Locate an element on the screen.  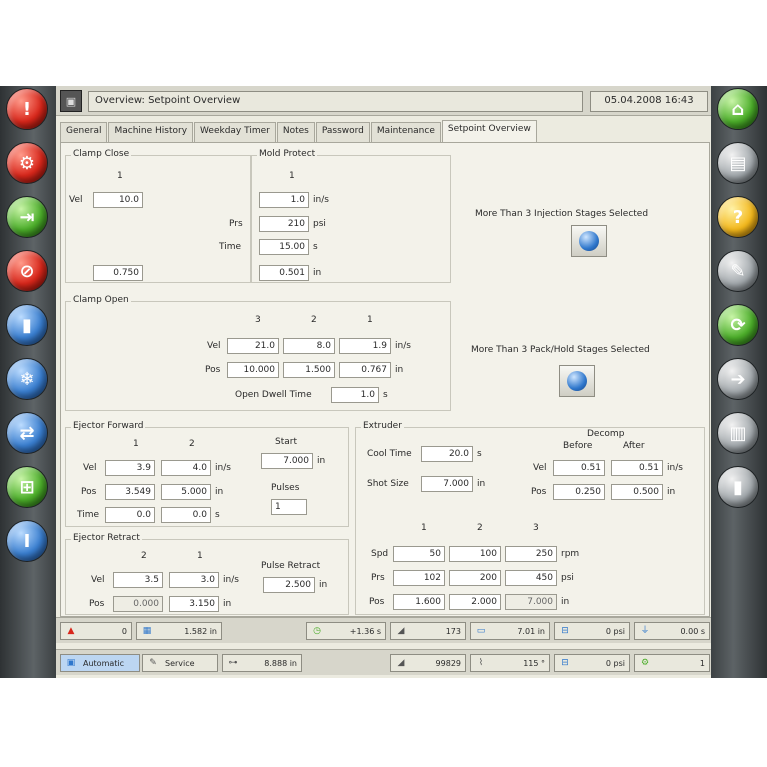
mold-protect-pos-field: 0.501 is located at coordinates (284, 273).